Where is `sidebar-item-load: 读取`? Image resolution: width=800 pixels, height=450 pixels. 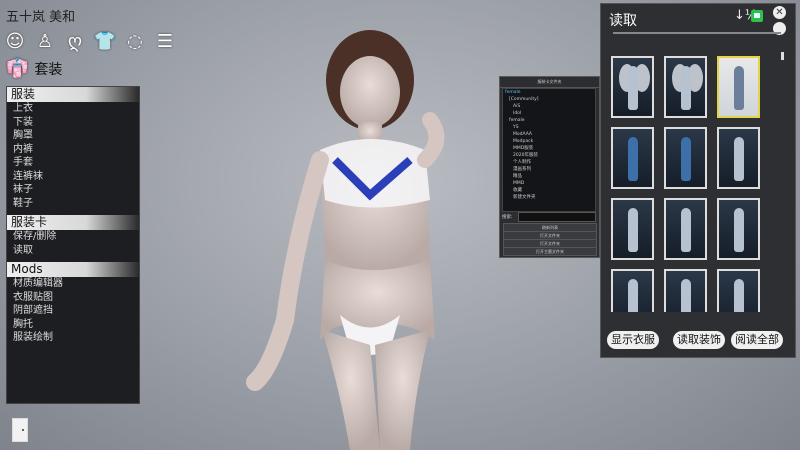 sidebar-item-load: 读取 is located at coordinates (73, 251).